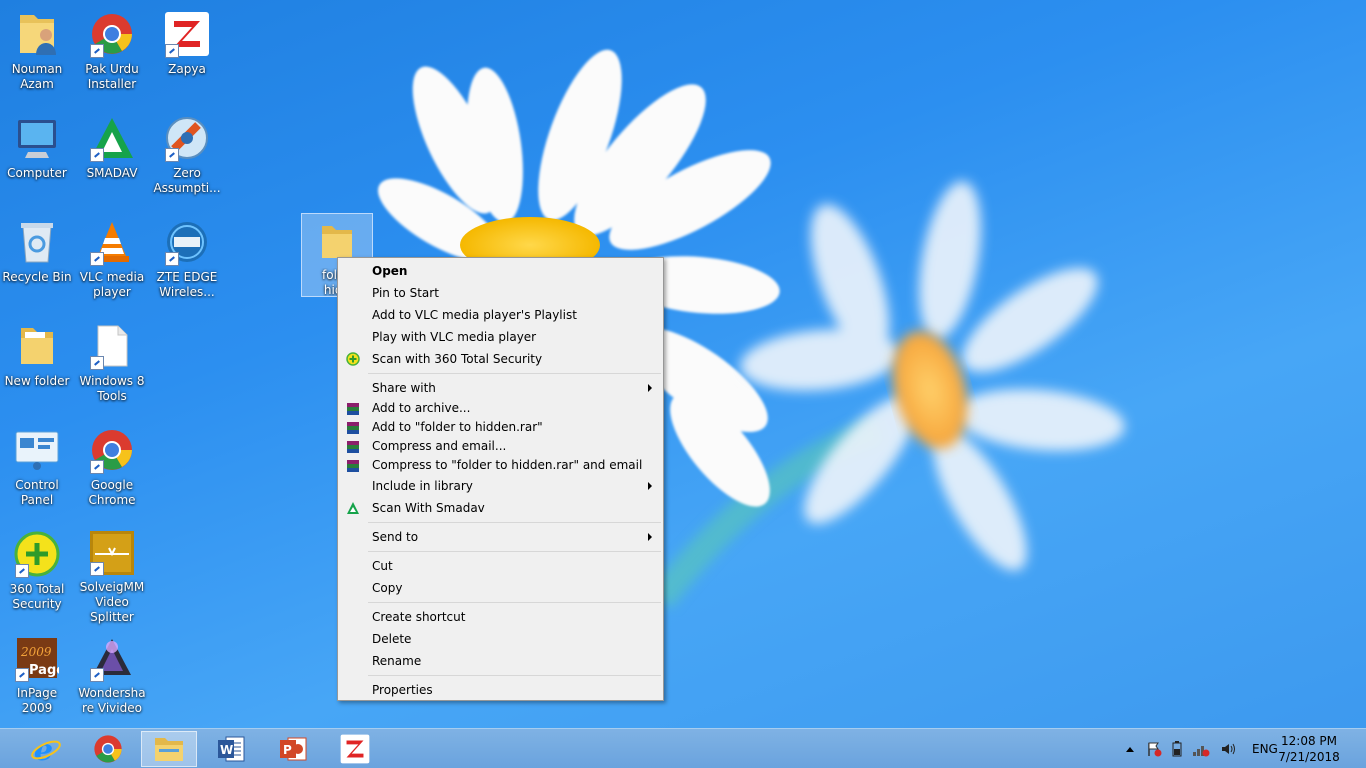  Describe the element at coordinates (37, 242) in the screenshot. I see `recycle-bin-icon` at that location.